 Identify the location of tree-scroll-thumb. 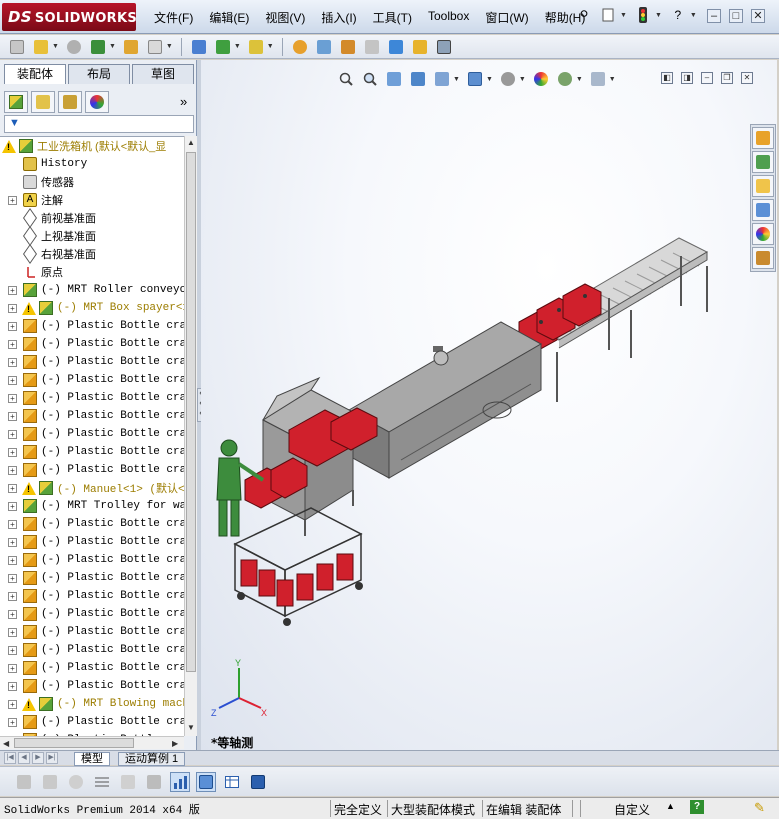
(191, 412).